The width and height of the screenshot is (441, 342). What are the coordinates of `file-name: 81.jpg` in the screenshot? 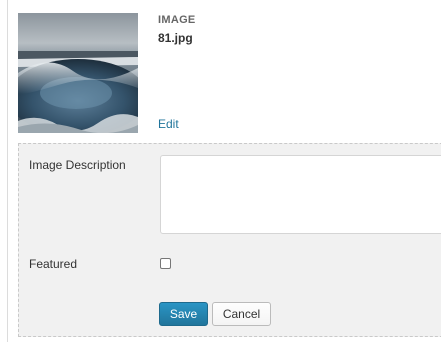 It's located at (175, 38).